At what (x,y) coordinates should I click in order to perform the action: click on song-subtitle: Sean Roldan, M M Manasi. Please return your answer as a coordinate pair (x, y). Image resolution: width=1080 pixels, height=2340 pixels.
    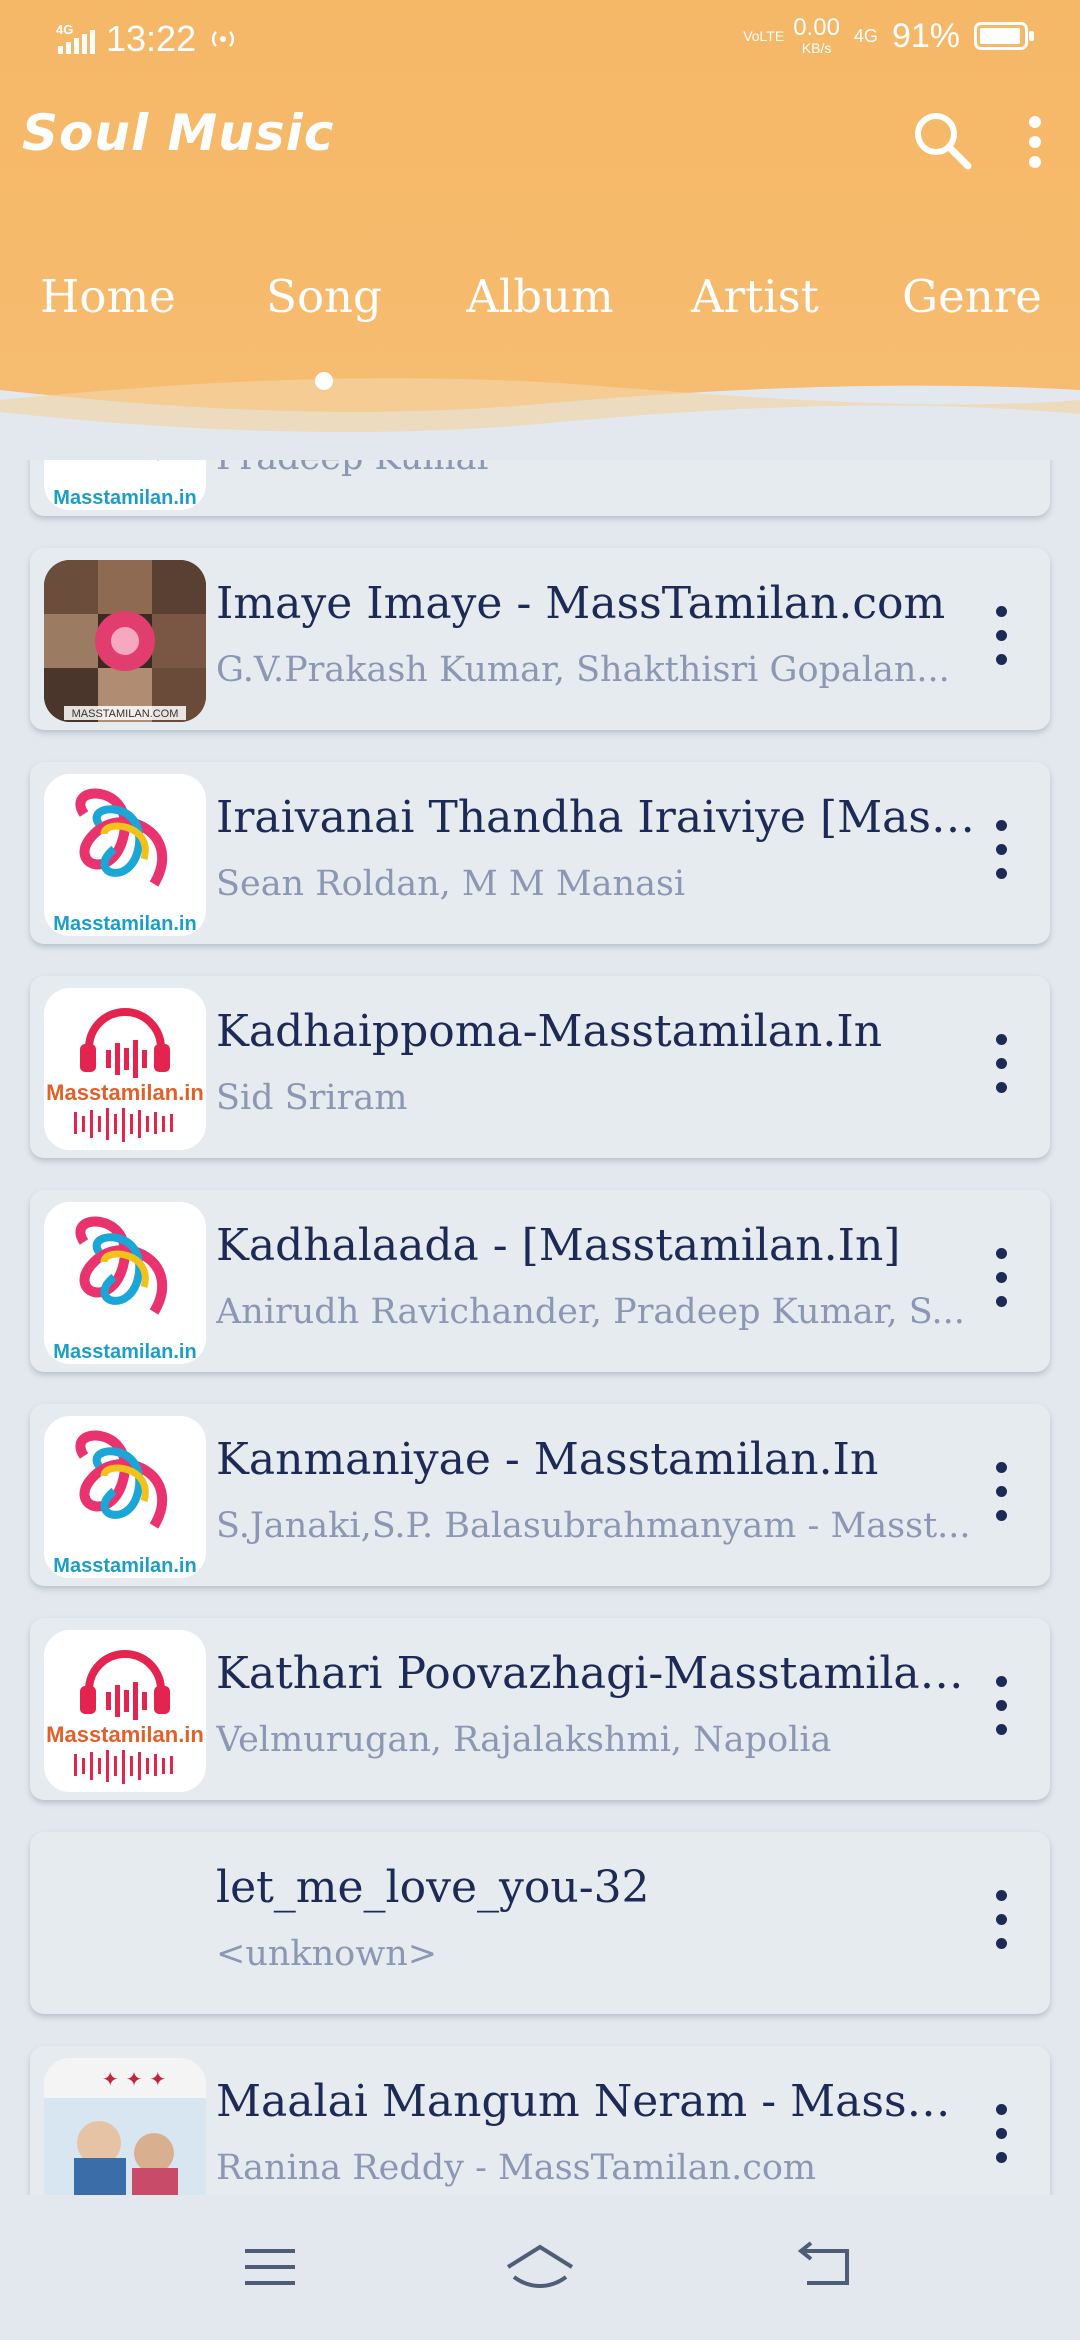
    Looking at the image, I should click on (451, 884).